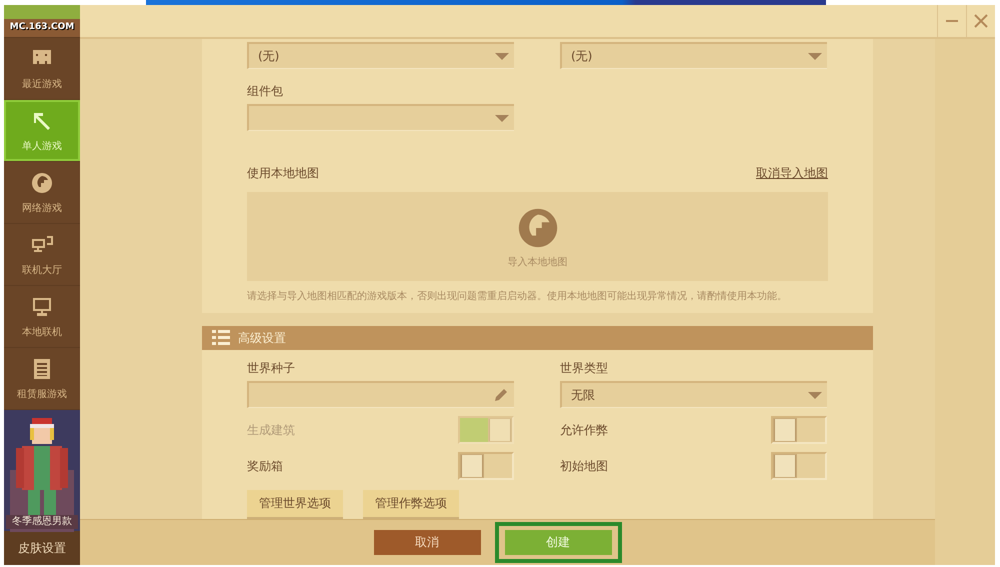 The height and width of the screenshot is (567, 1000). I want to click on field-label: 世界类型, so click(584, 368).